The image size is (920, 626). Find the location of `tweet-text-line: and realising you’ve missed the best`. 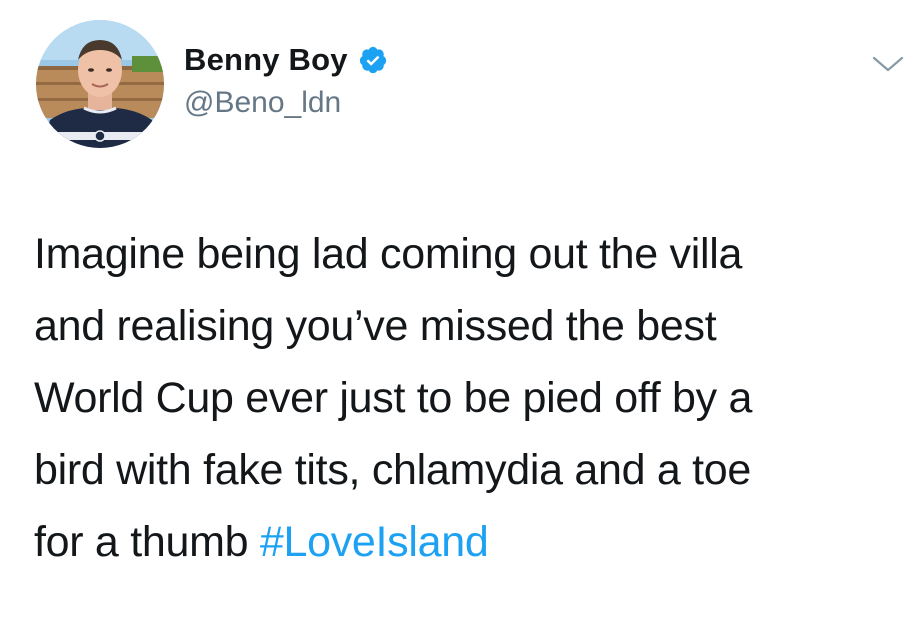

tweet-text-line: and realising you’ve missed the best is located at coordinates (375, 326).